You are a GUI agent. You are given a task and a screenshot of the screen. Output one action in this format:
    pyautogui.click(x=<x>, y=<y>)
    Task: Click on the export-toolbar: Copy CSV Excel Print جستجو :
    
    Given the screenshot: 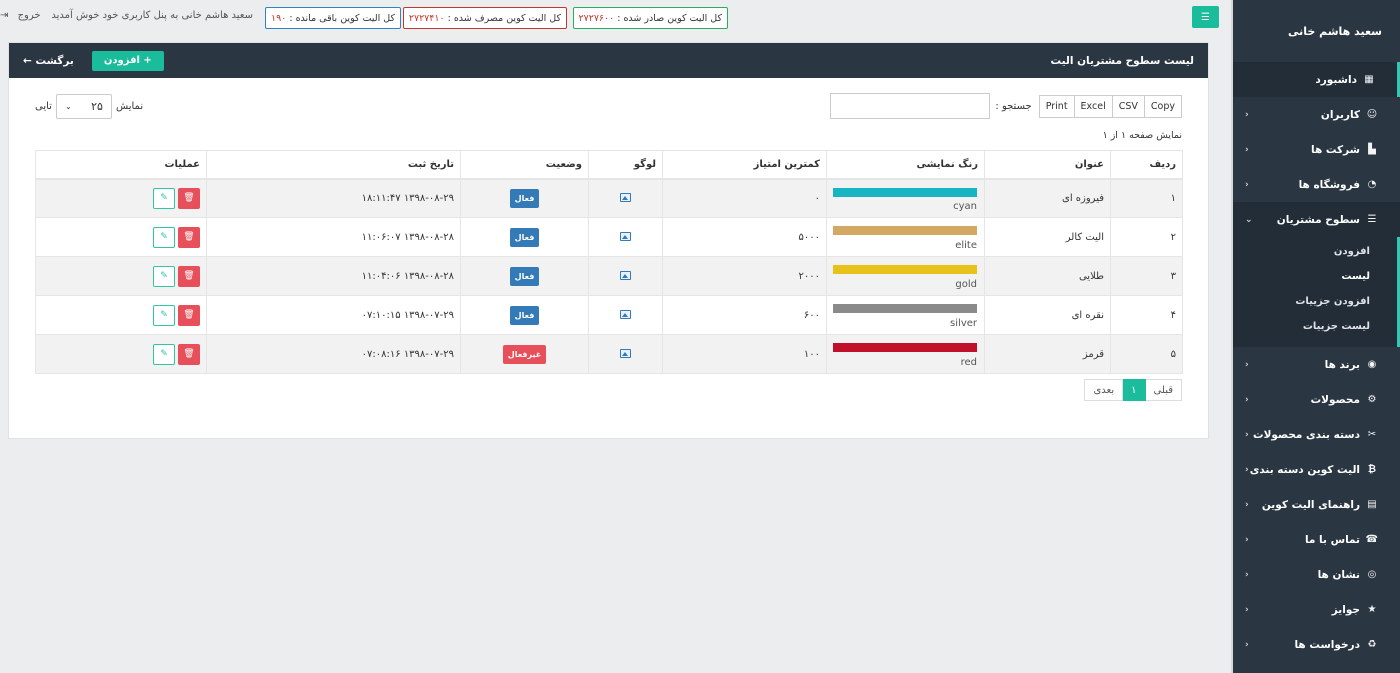 What is the action you would take?
    pyautogui.click(x=1006, y=106)
    